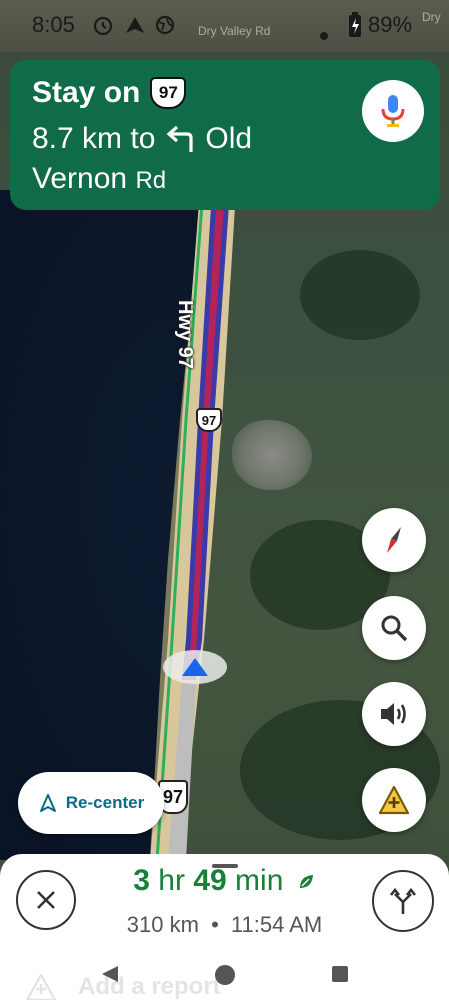 The height and width of the screenshot is (1000, 449). Describe the element at coordinates (105, 802) in the screenshot. I see `recenter-label: Re-center` at that location.